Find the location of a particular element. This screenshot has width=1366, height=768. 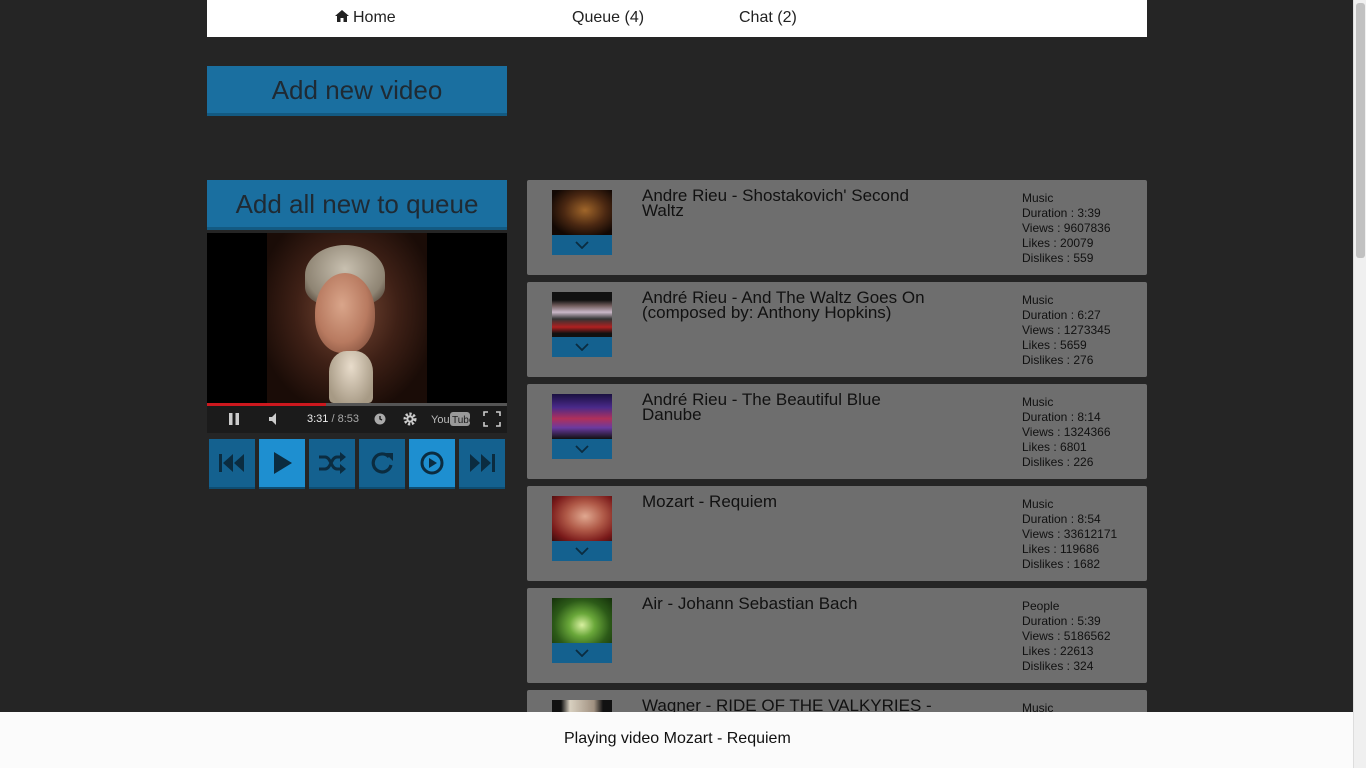

home-icon is located at coordinates (342, 16).